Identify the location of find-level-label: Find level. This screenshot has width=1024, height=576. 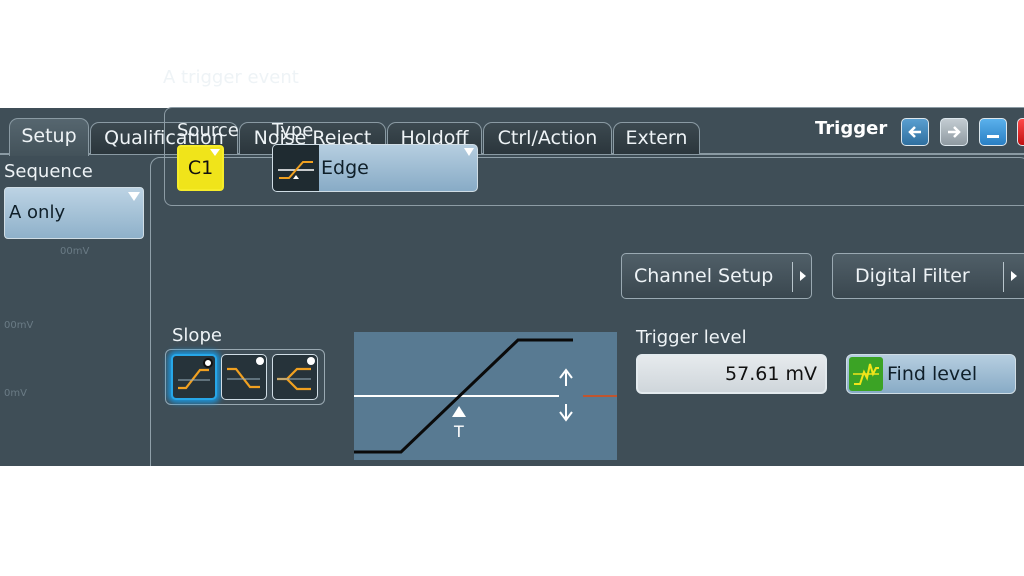
(932, 374).